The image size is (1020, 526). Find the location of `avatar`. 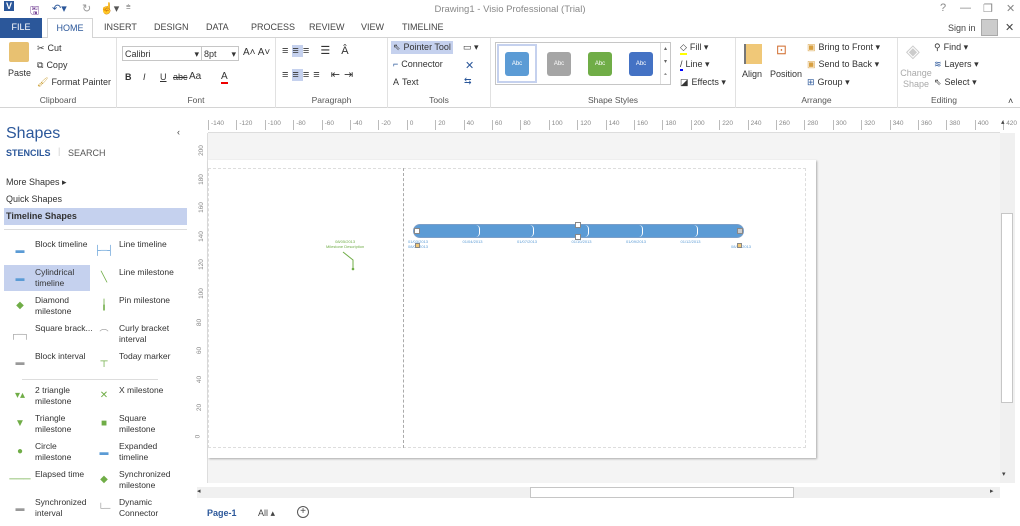

avatar is located at coordinates (989, 27).